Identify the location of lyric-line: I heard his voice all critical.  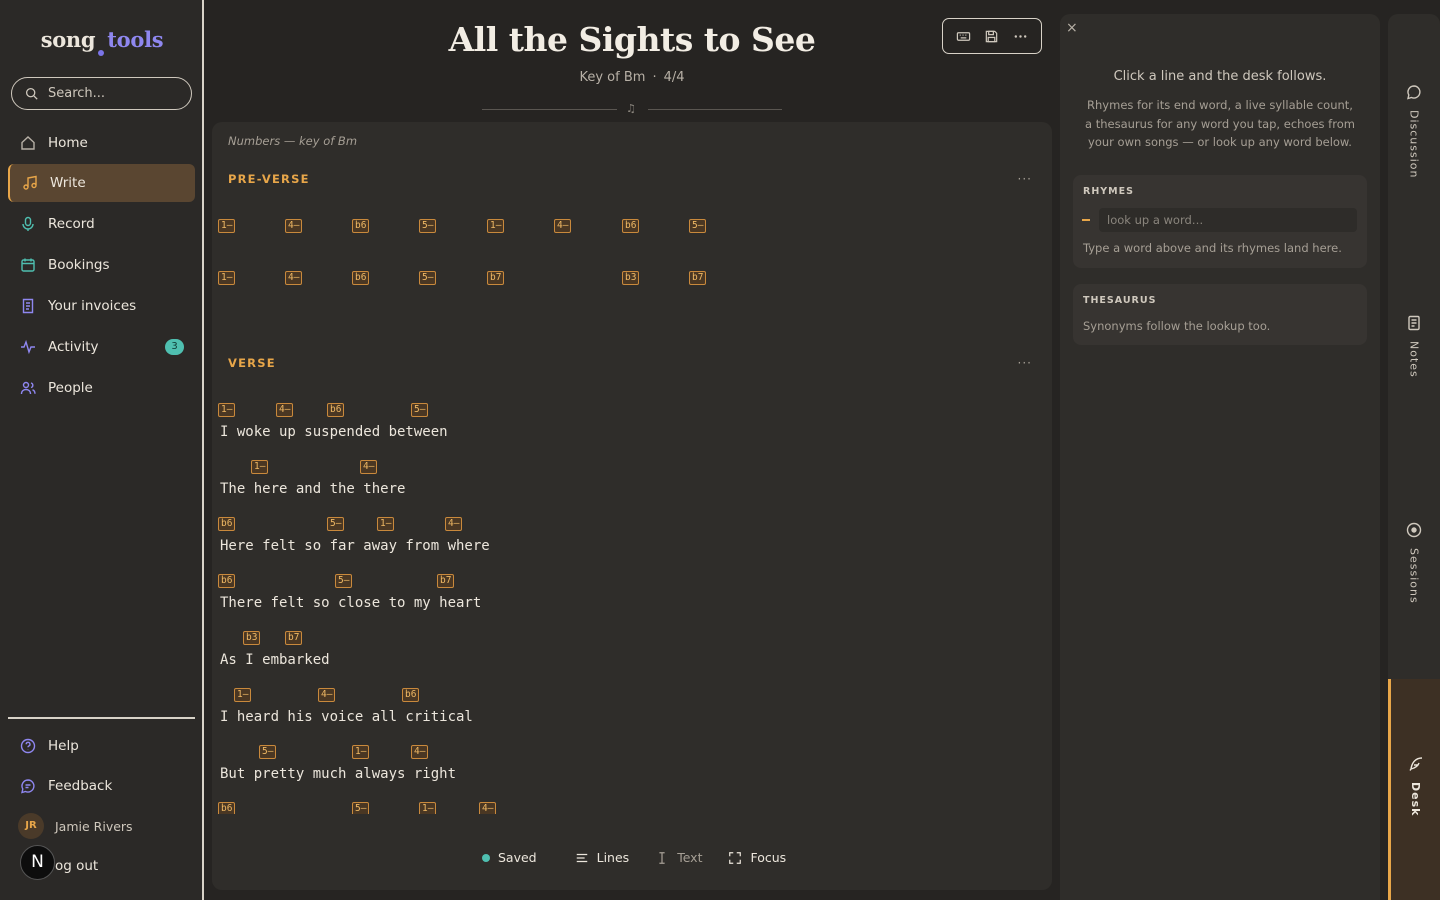
(346, 717).